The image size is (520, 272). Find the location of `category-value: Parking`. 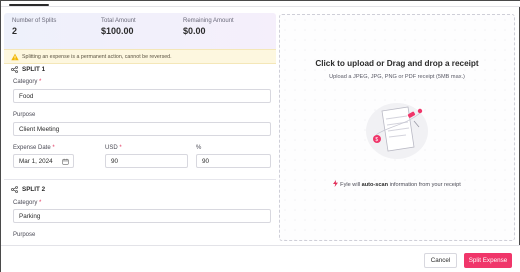

category-value: Parking is located at coordinates (30, 216).